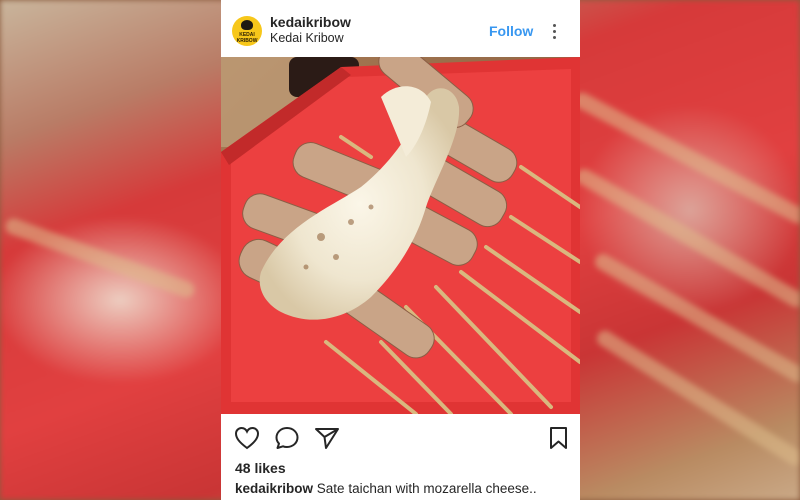 The image size is (800, 500). Describe the element at coordinates (307, 38) in the screenshot. I see `location: Kedai Kribow` at that location.